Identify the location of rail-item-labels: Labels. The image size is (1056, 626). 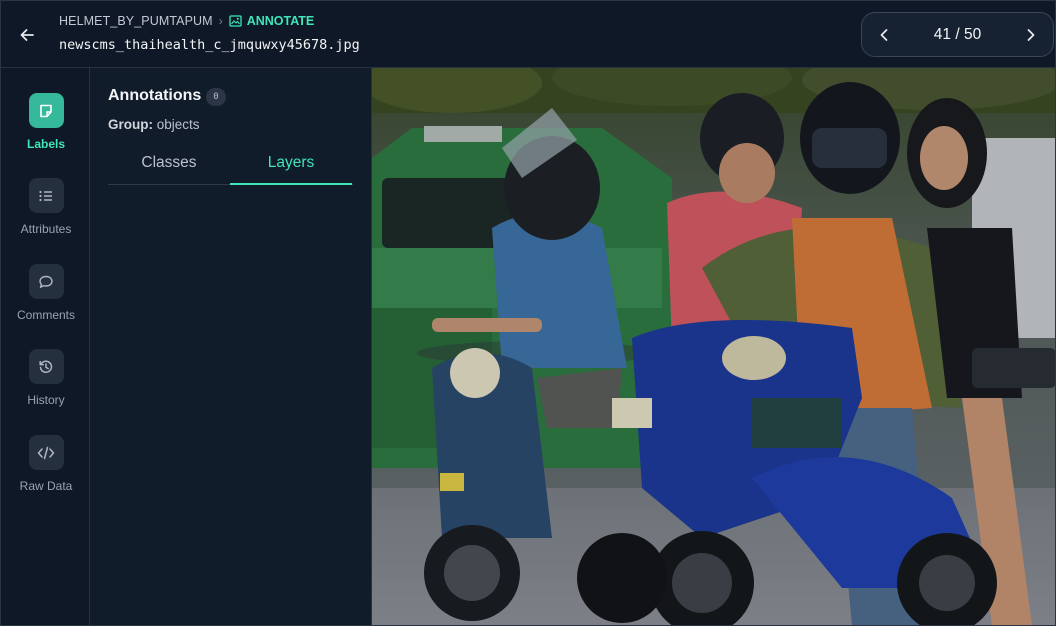
(46, 128).